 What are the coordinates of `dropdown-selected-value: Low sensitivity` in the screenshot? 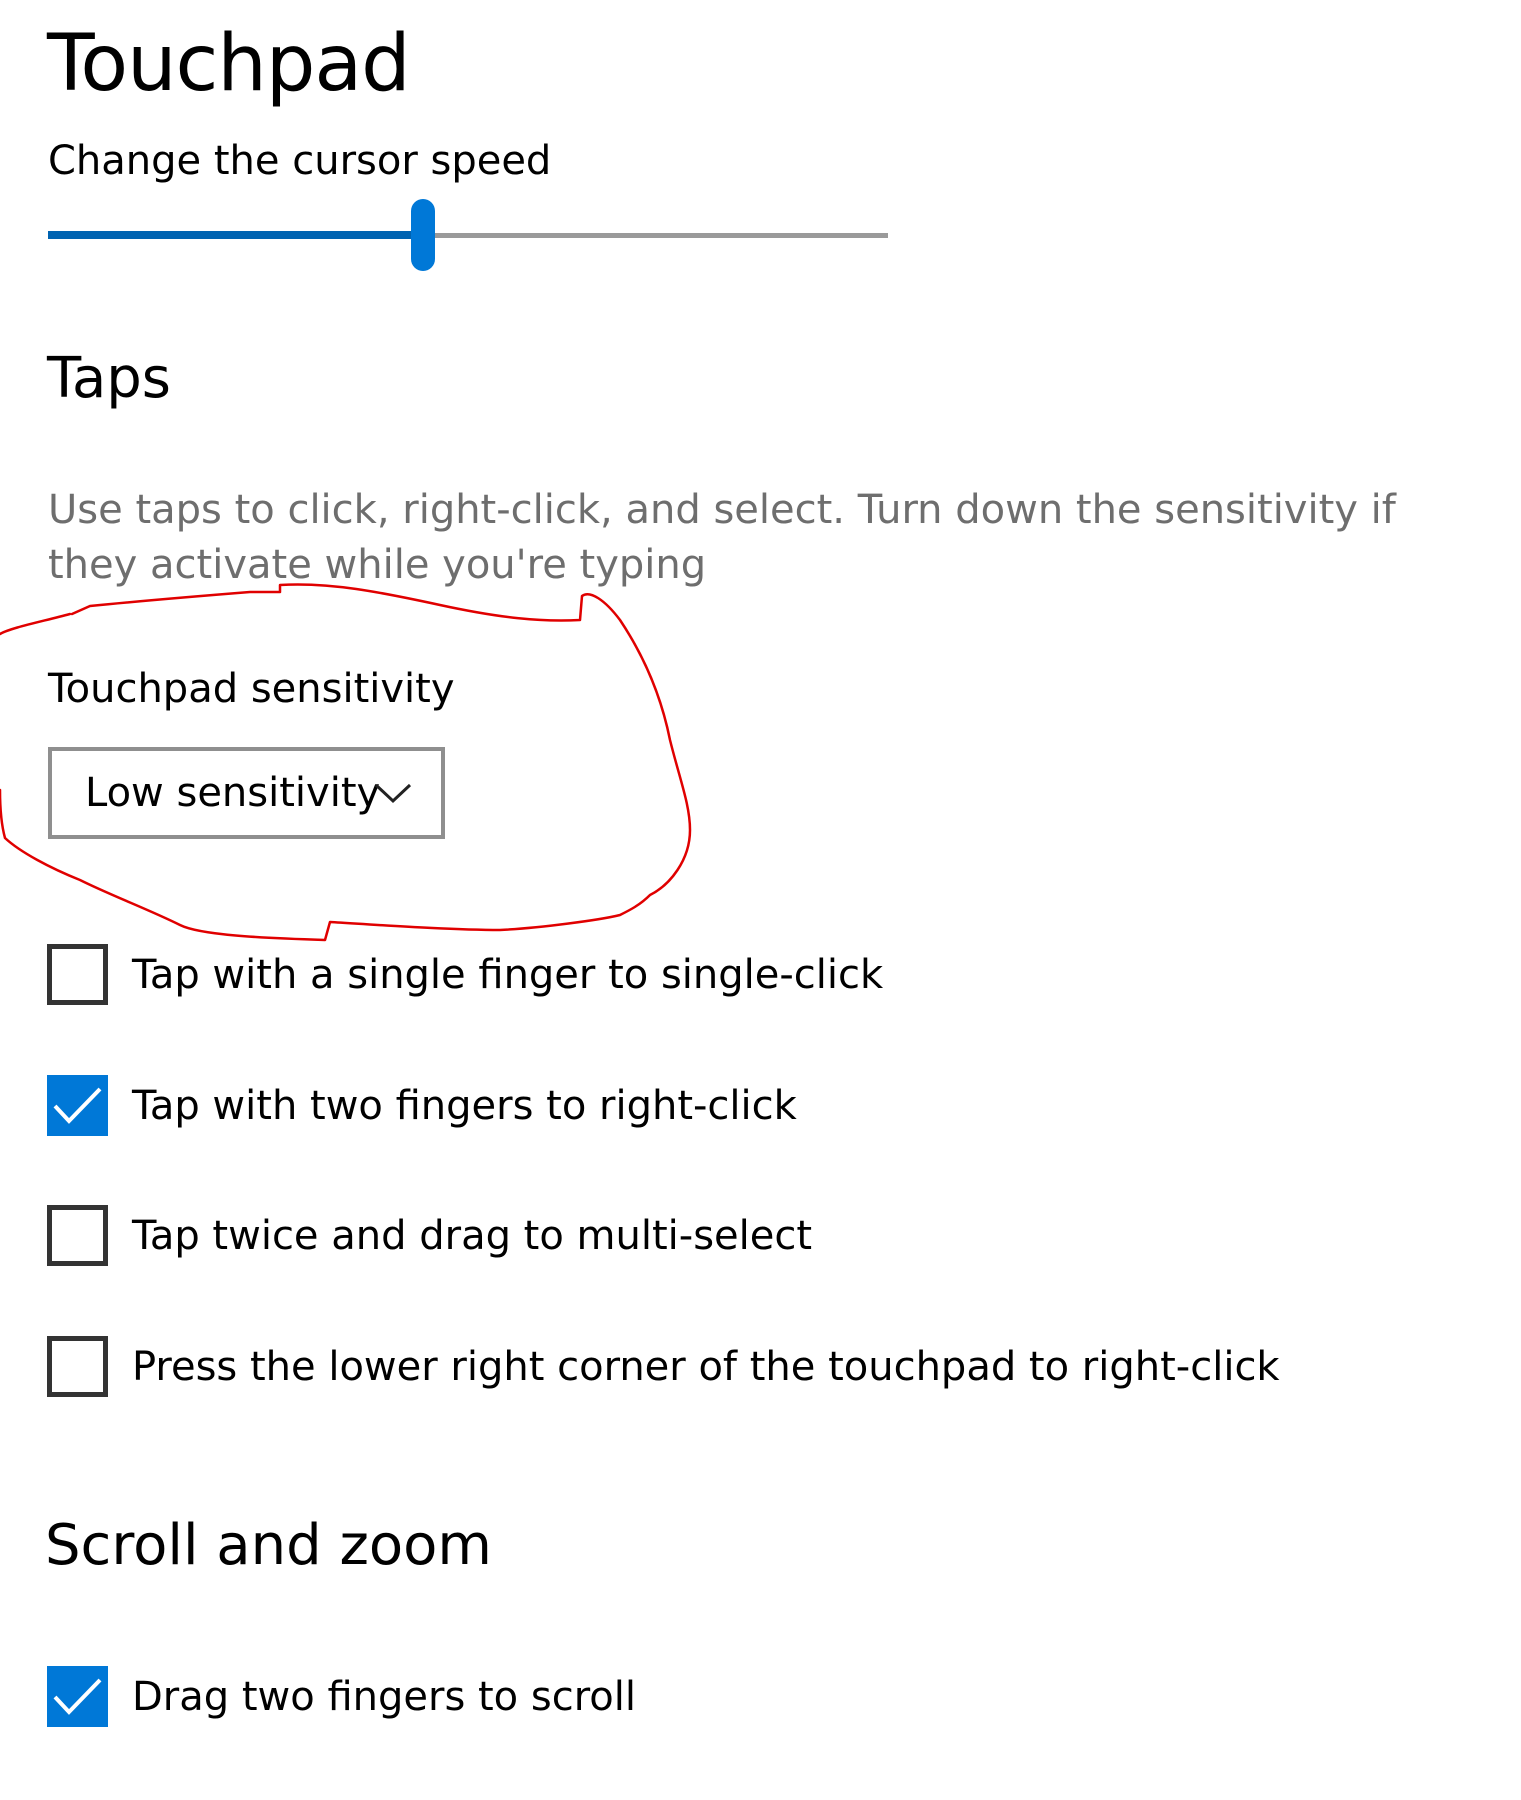 It's located at (233, 793).